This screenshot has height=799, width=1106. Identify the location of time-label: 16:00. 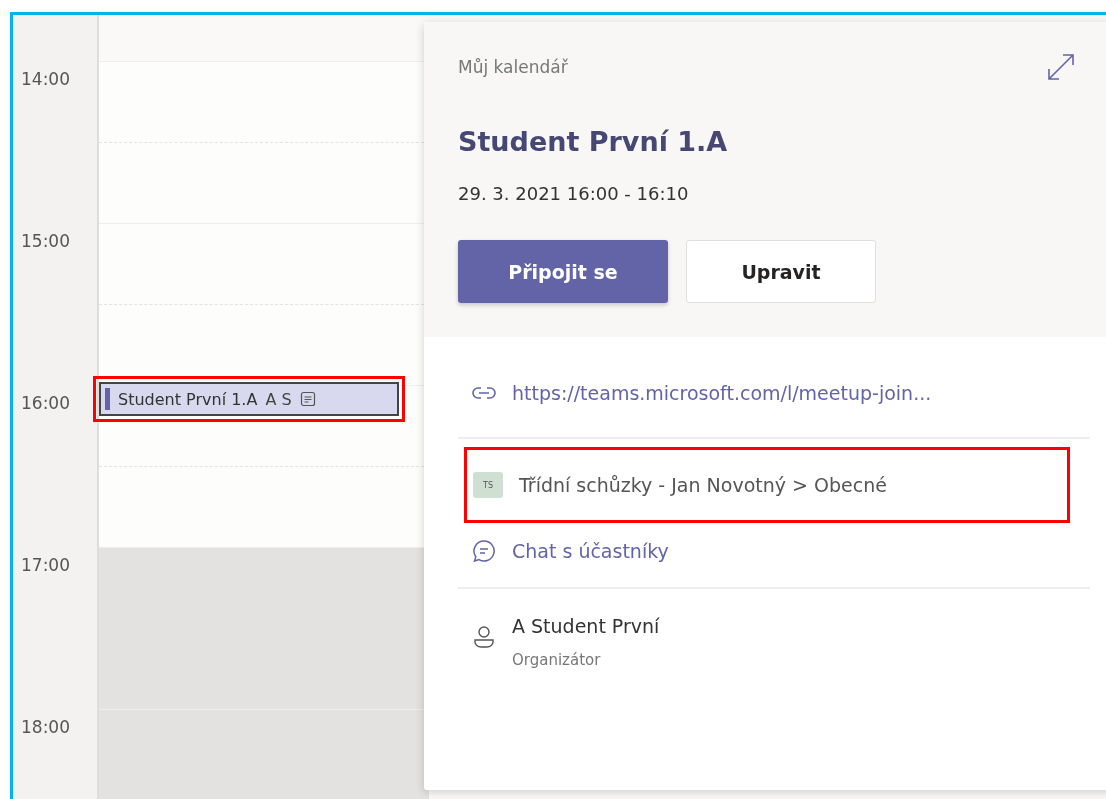
(45, 403).